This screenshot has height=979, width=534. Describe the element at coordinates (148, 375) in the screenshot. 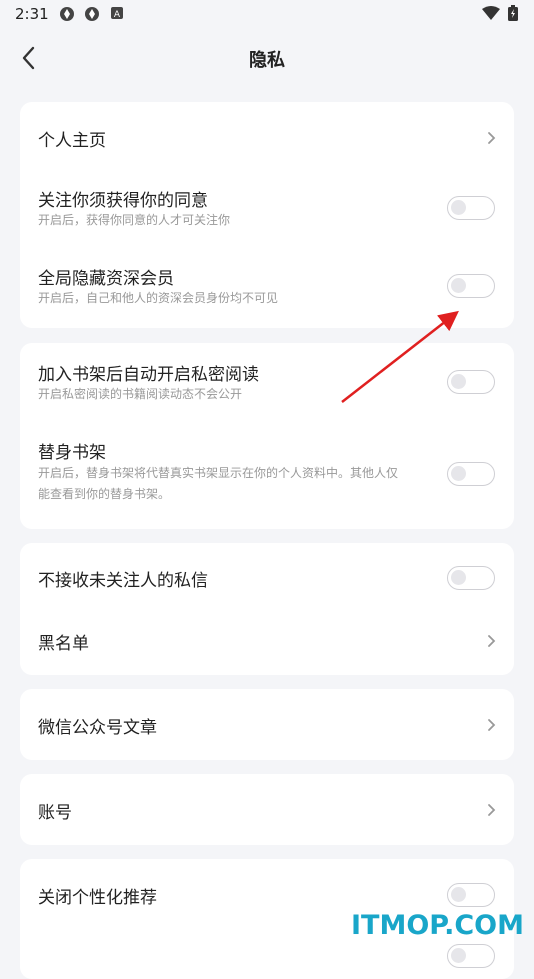

I see `private-read-label: 加入书架后自动开启私密阅读` at that location.